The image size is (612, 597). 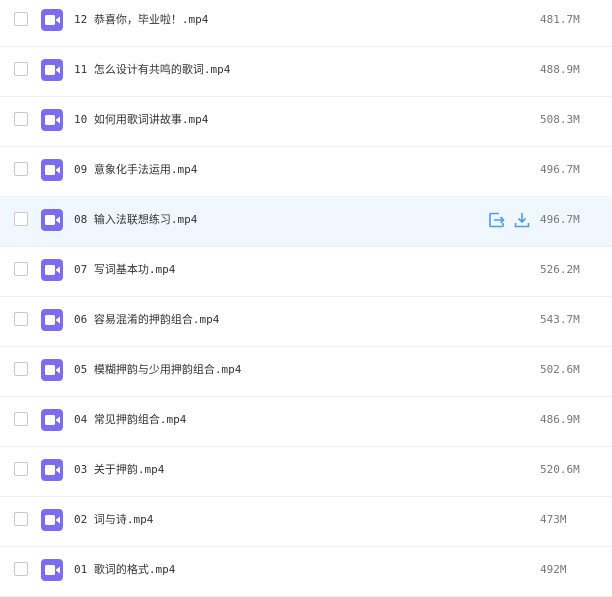 I want to click on file-row: 10 如何用歌词讲故事.mp4 508.3M, so click(x=306, y=122).